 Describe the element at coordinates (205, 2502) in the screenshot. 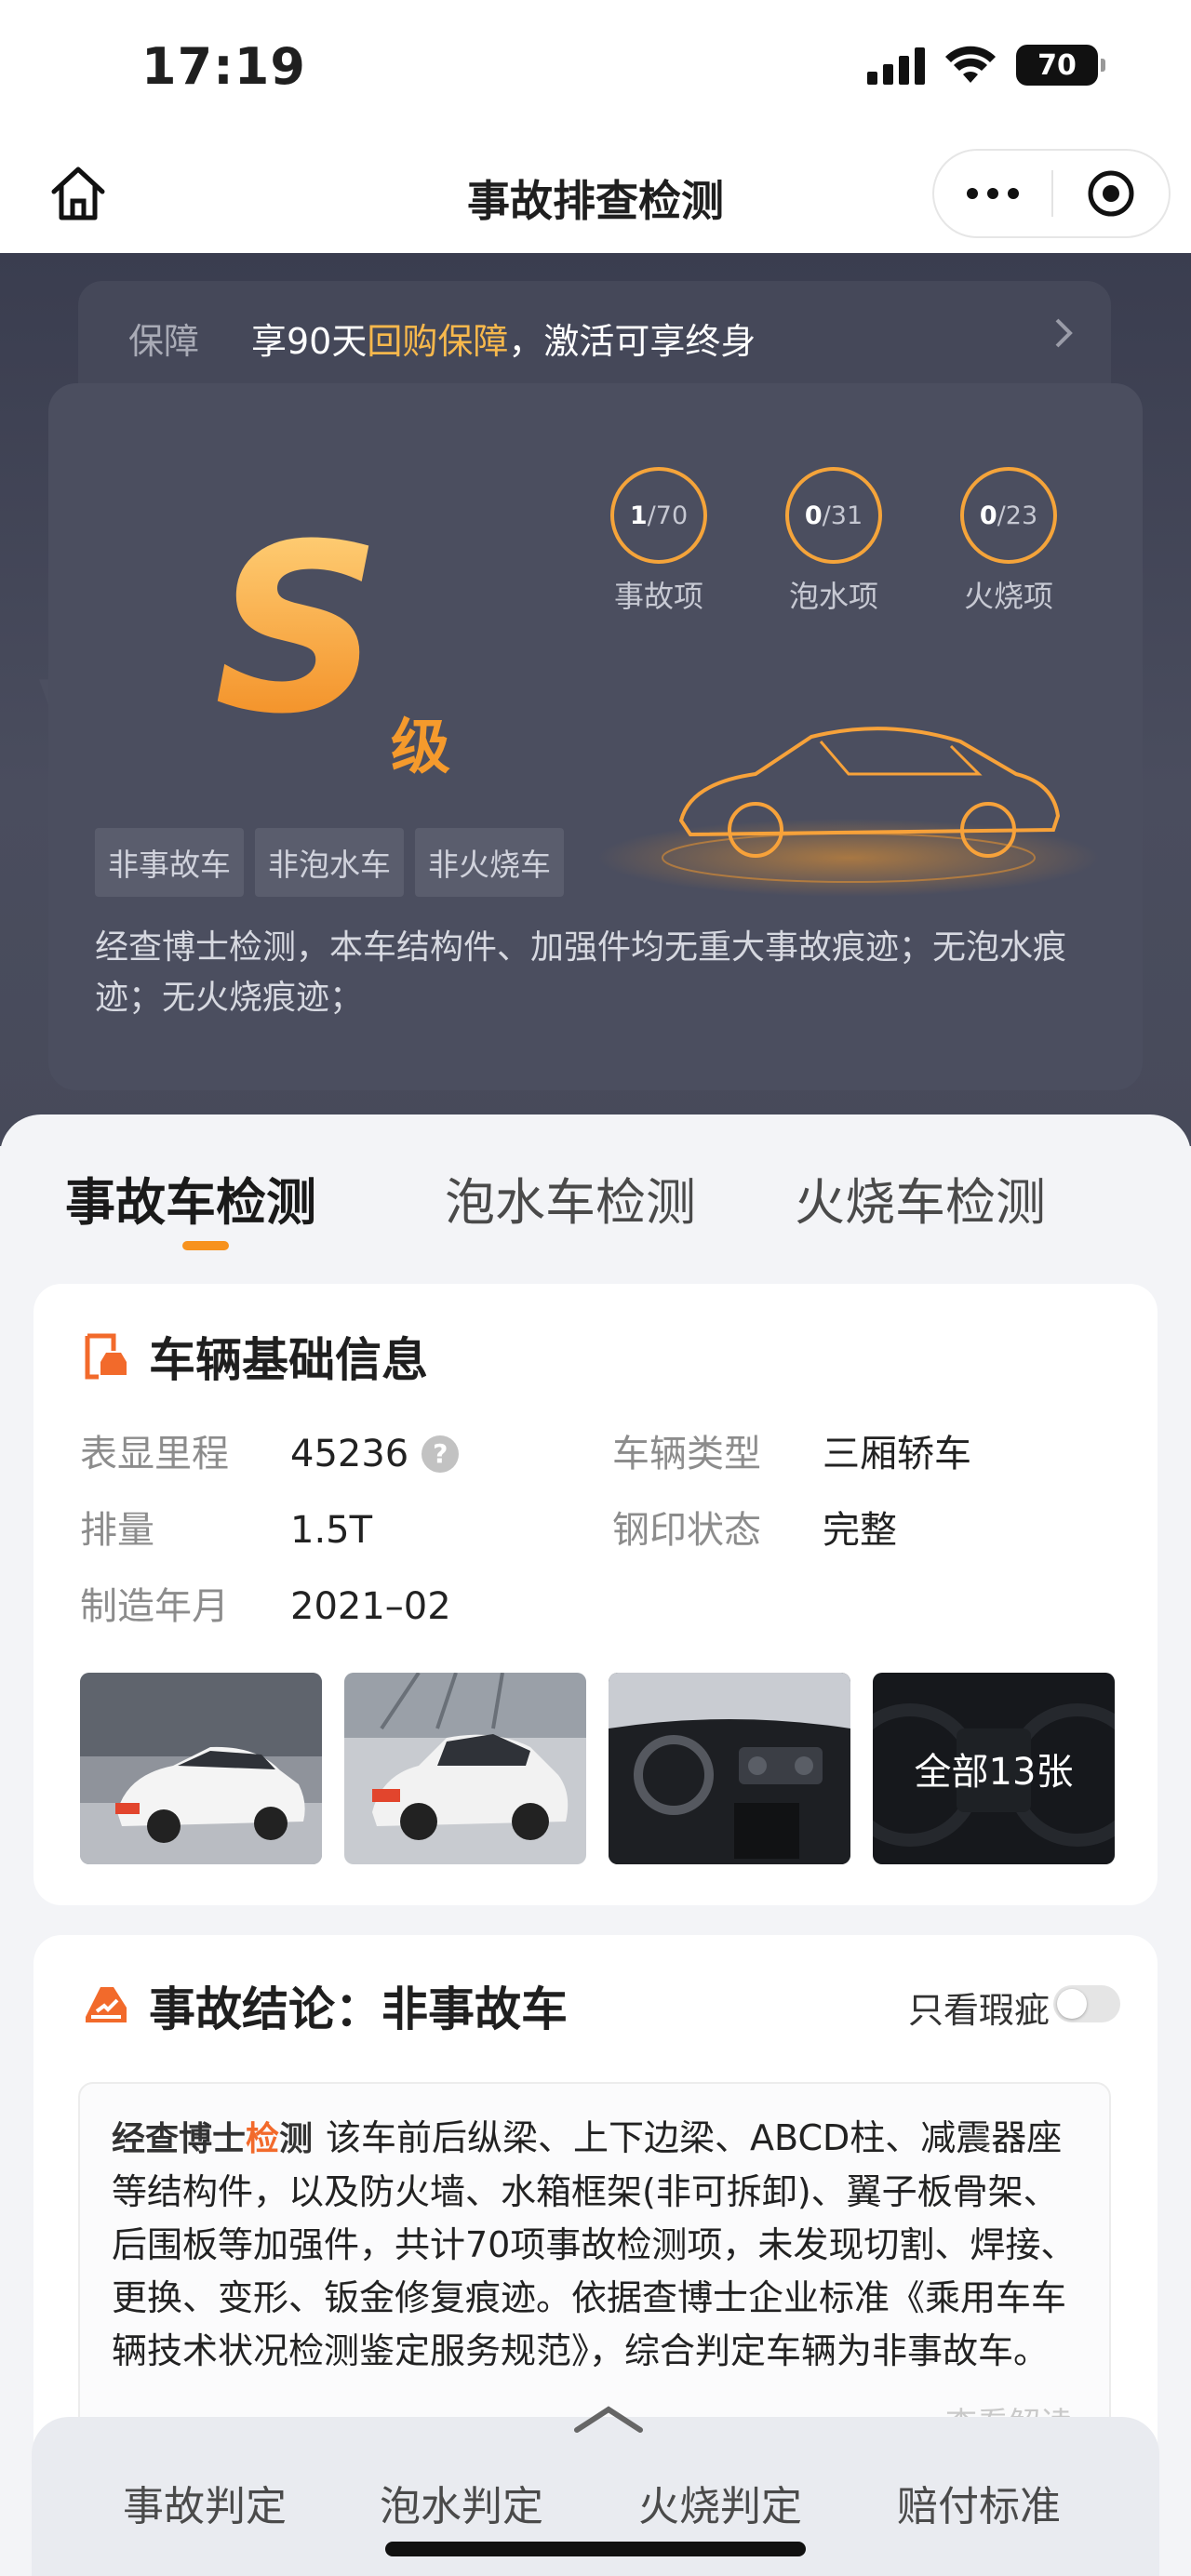

I see `bottom-tab-accident: 事故判定` at that location.